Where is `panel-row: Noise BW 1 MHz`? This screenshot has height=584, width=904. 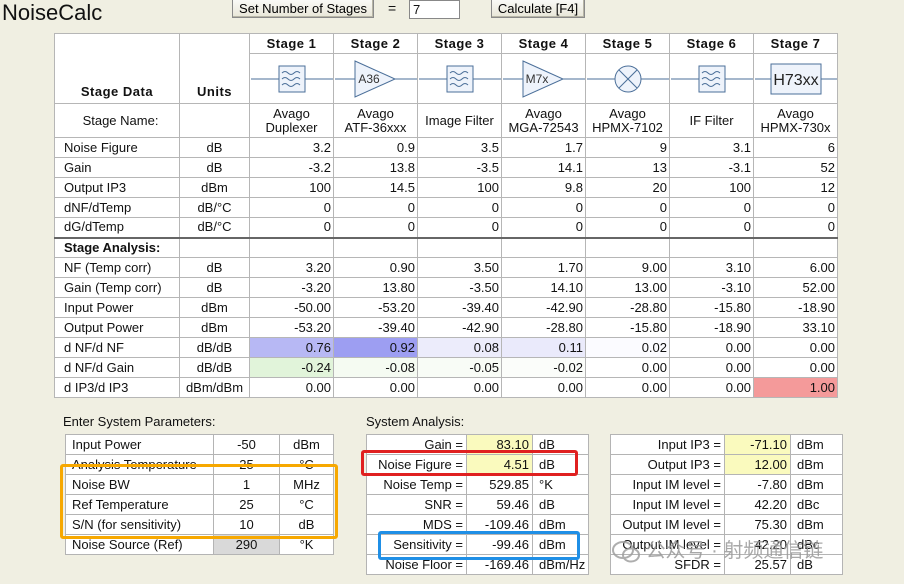
panel-row: Noise BW 1 MHz is located at coordinates (199, 484).